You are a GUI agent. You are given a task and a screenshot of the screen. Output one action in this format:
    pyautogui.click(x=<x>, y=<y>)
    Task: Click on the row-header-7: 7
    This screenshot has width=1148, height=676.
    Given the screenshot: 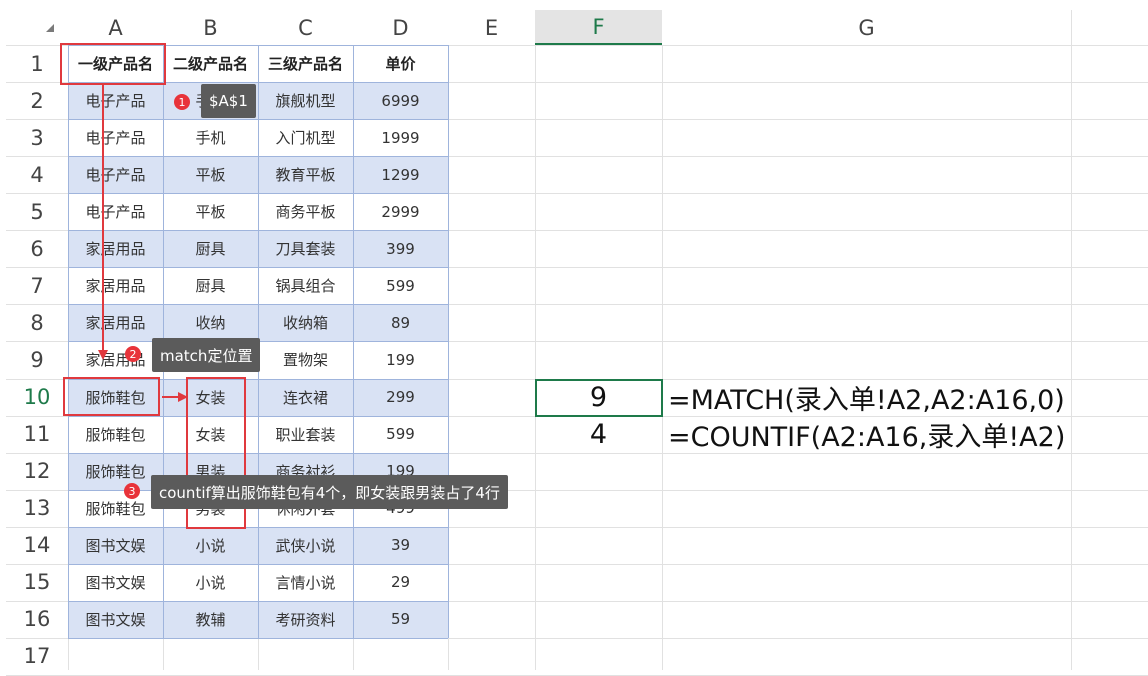 What is the action you would take?
    pyautogui.click(x=37, y=285)
    